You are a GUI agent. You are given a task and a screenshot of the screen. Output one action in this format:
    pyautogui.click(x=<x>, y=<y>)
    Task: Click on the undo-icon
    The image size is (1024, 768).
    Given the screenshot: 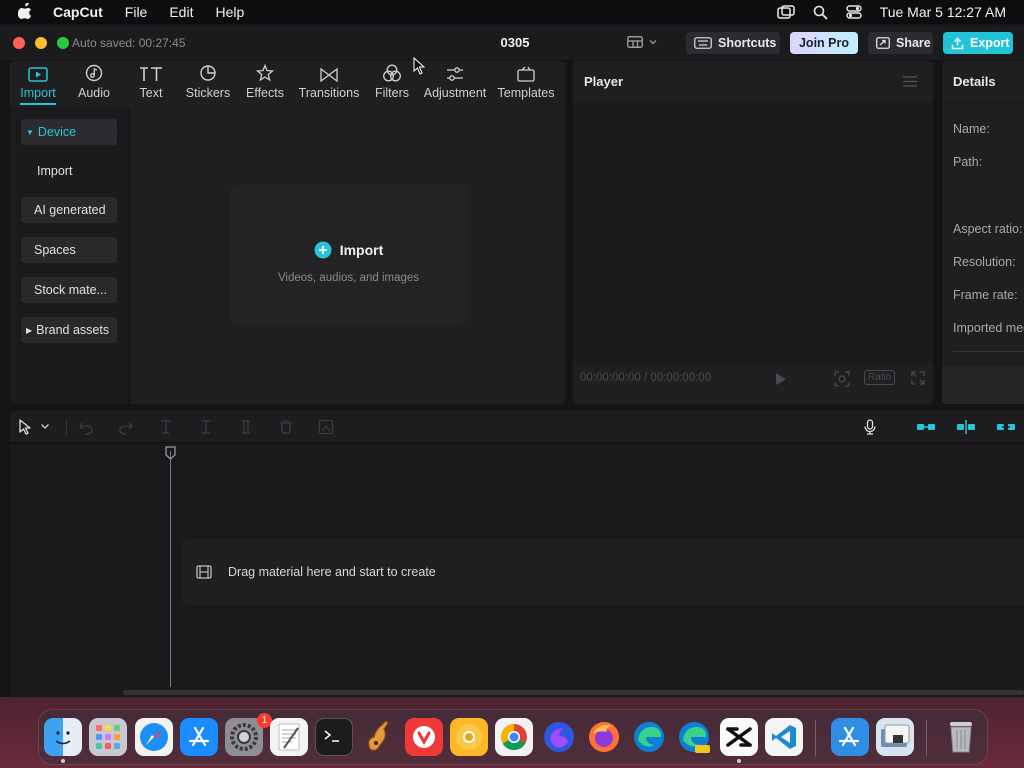 What is the action you would take?
    pyautogui.click(x=86, y=427)
    